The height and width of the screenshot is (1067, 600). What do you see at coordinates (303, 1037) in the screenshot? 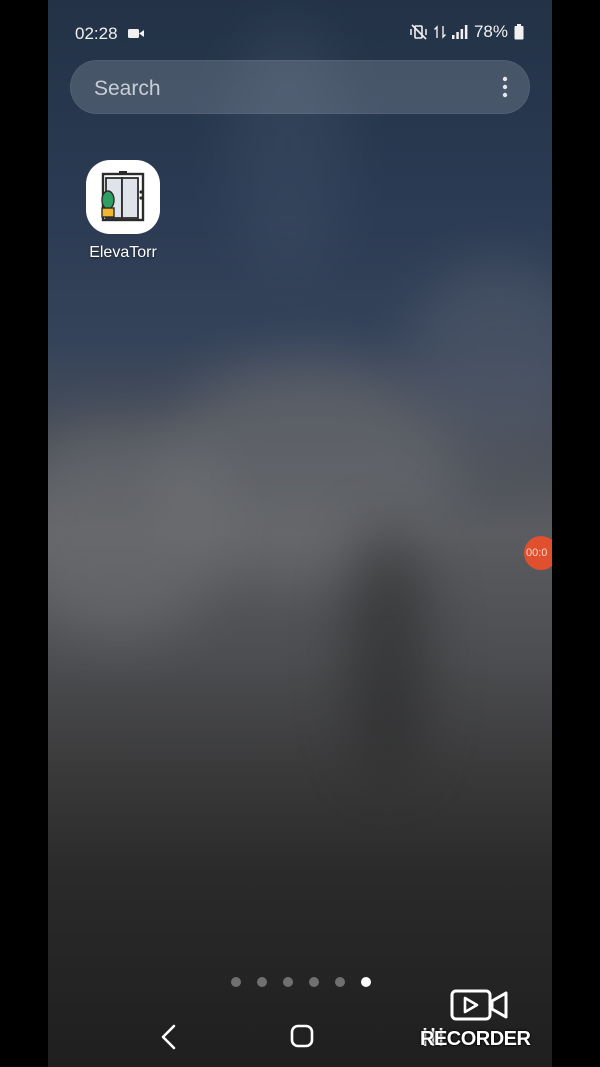
I see `home-square-icon` at bounding box center [303, 1037].